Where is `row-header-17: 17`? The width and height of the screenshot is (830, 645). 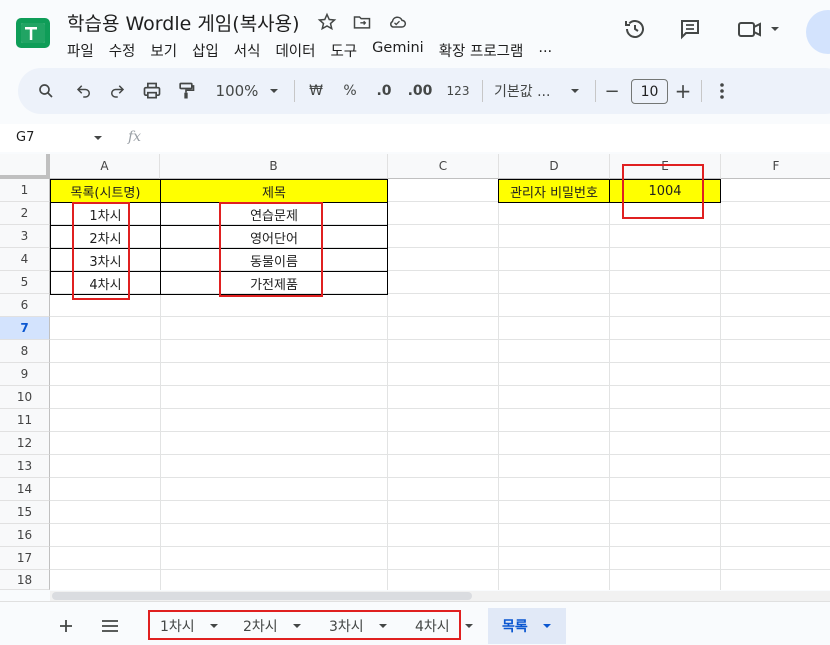
row-header-17: 17 is located at coordinates (25, 558).